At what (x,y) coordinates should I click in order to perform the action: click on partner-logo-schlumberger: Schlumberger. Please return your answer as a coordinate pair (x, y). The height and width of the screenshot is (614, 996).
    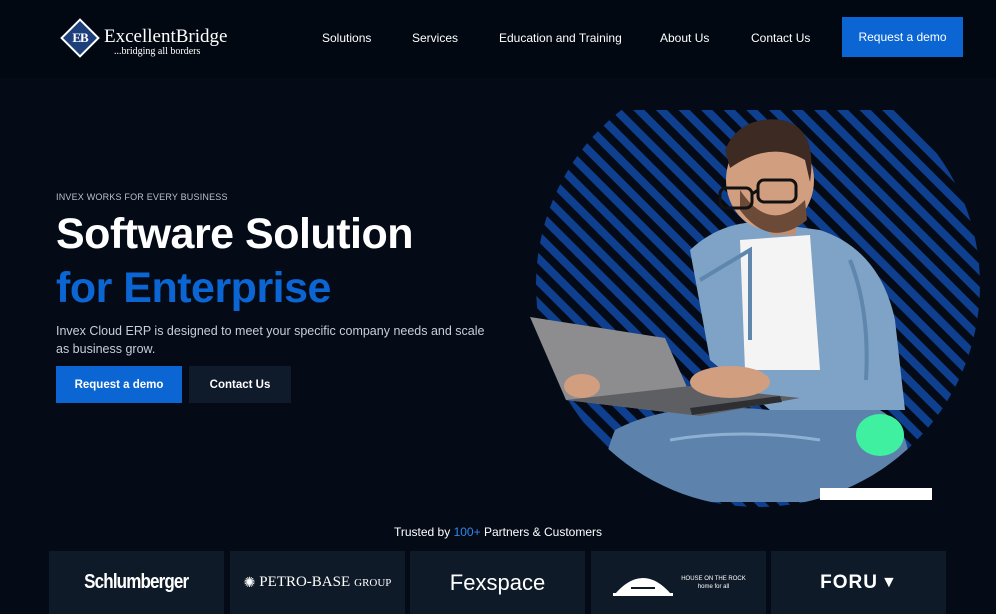
    Looking at the image, I should click on (136, 582).